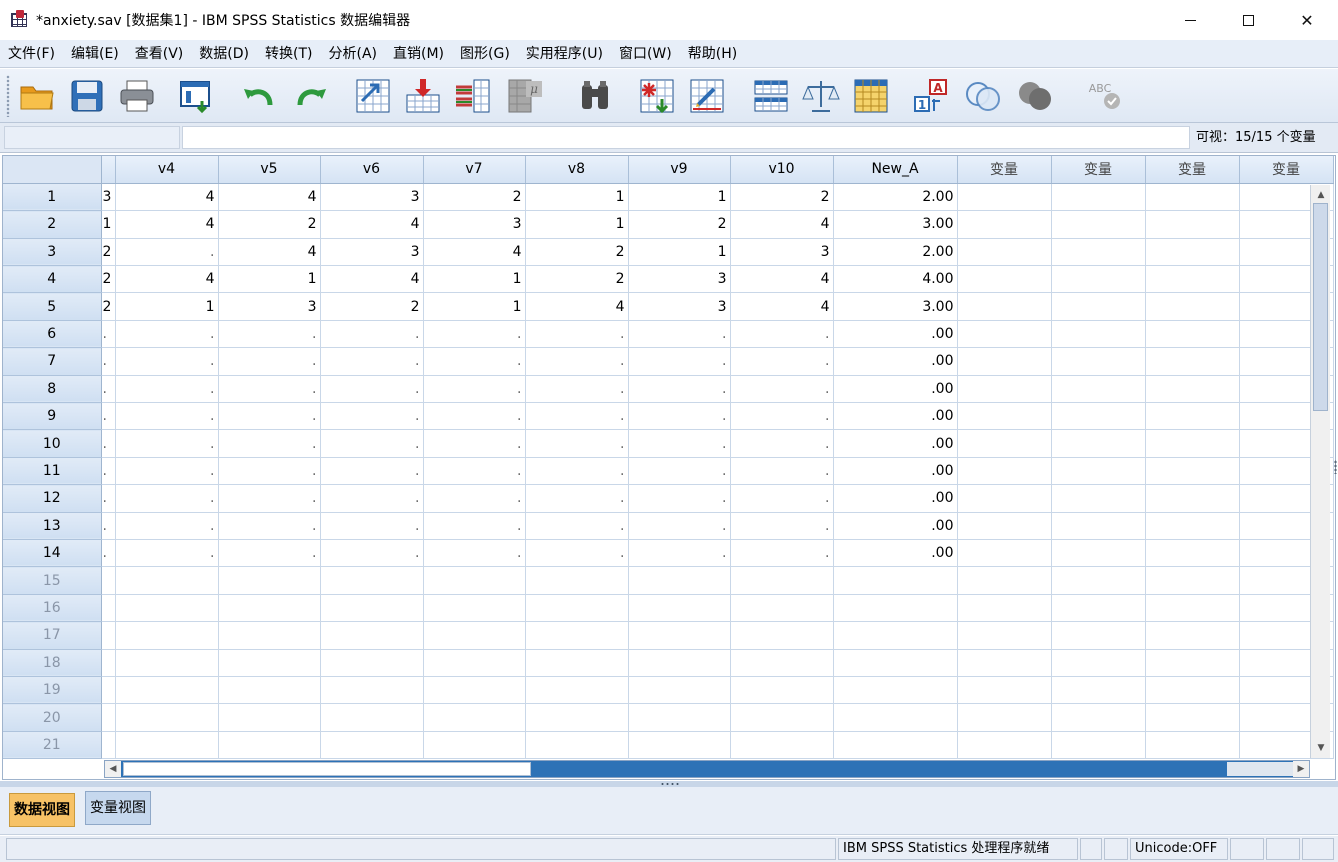 The height and width of the screenshot is (862, 1338). Describe the element at coordinates (52, 690) in the screenshot. I see `row-header: 19` at that location.